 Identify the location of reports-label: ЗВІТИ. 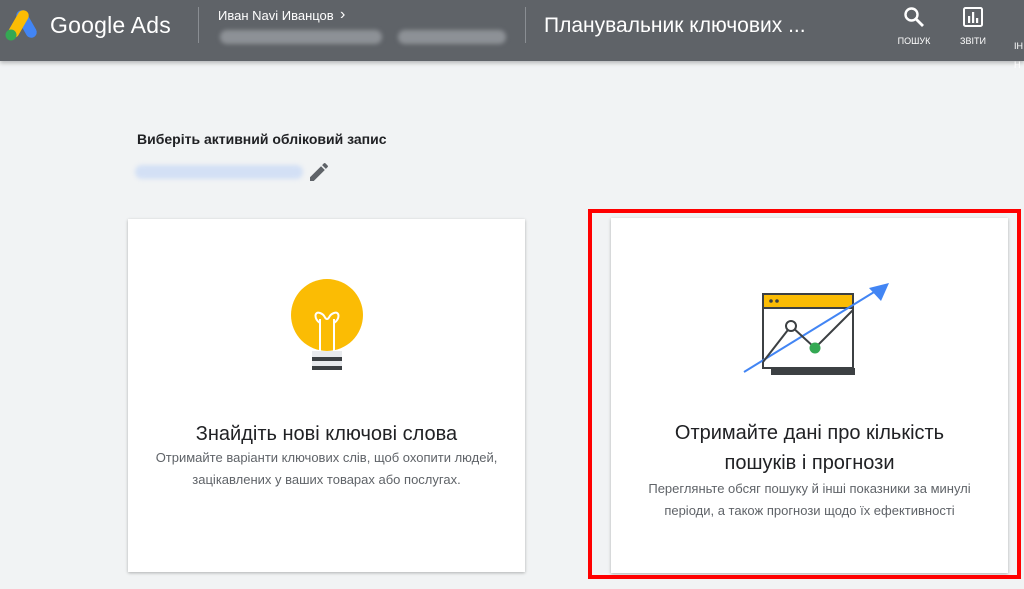
(973, 41).